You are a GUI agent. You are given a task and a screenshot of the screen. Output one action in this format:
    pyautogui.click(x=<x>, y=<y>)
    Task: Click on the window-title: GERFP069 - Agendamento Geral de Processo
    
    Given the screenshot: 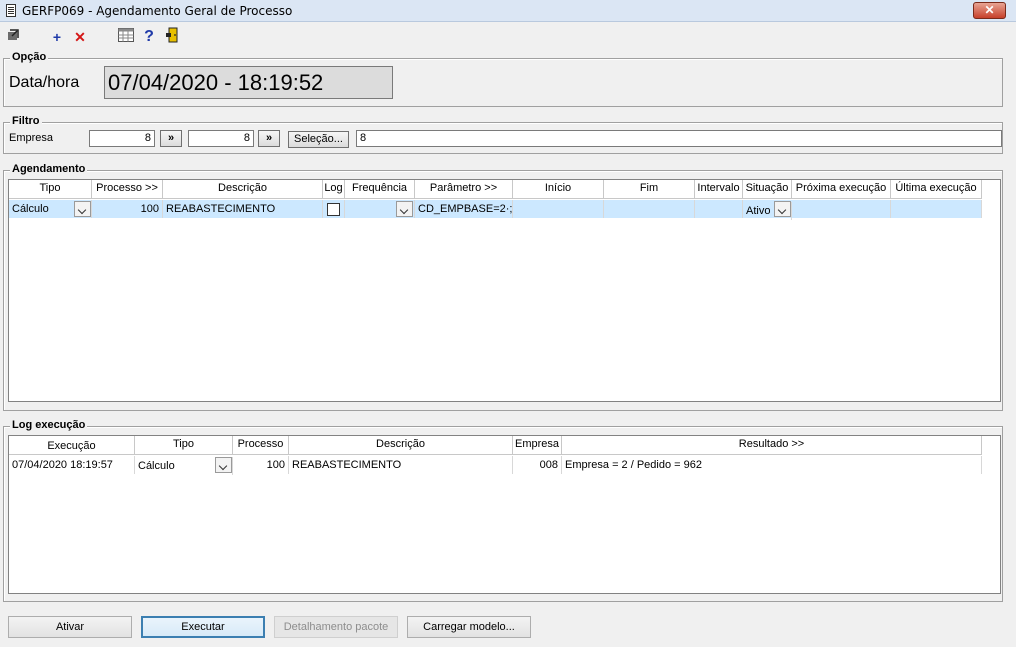 What is the action you would take?
    pyautogui.click(x=157, y=11)
    